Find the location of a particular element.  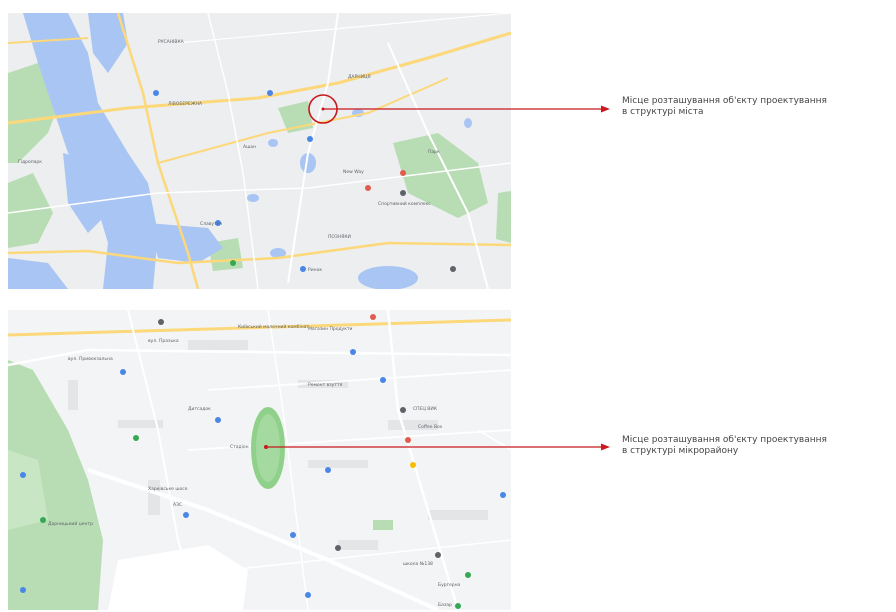

map-label-kindergarten: Дитсадок is located at coordinates (199, 409).